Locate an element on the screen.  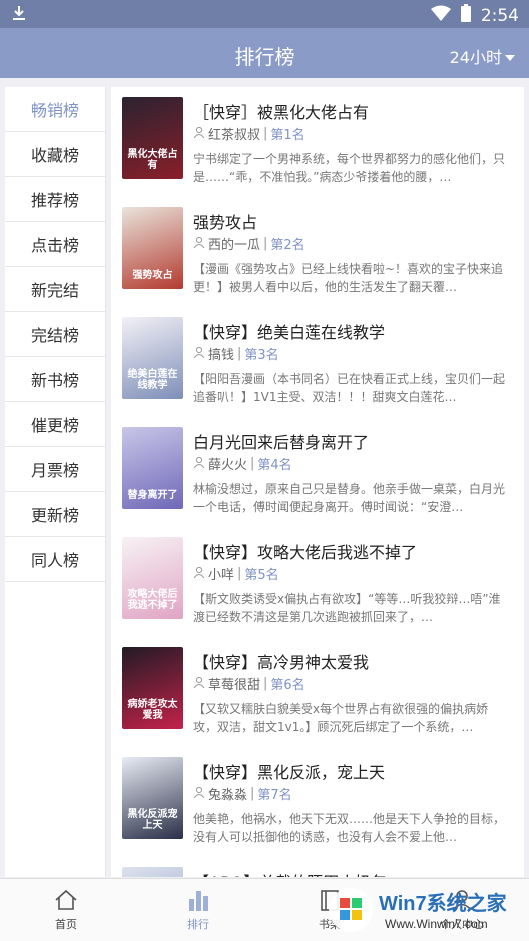
sidebar-item: 收藏榜 is located at coordinates (55, 154).